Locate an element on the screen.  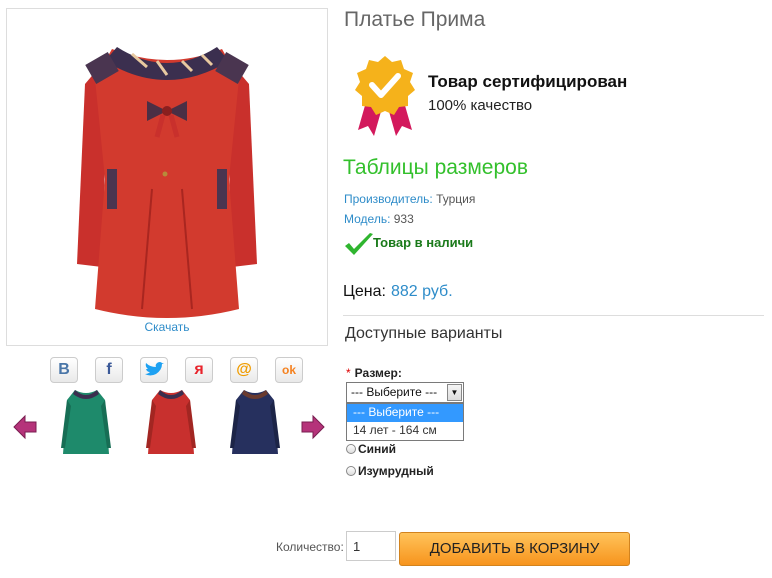
thumbnail-navy is located at coordinates (255, 424).